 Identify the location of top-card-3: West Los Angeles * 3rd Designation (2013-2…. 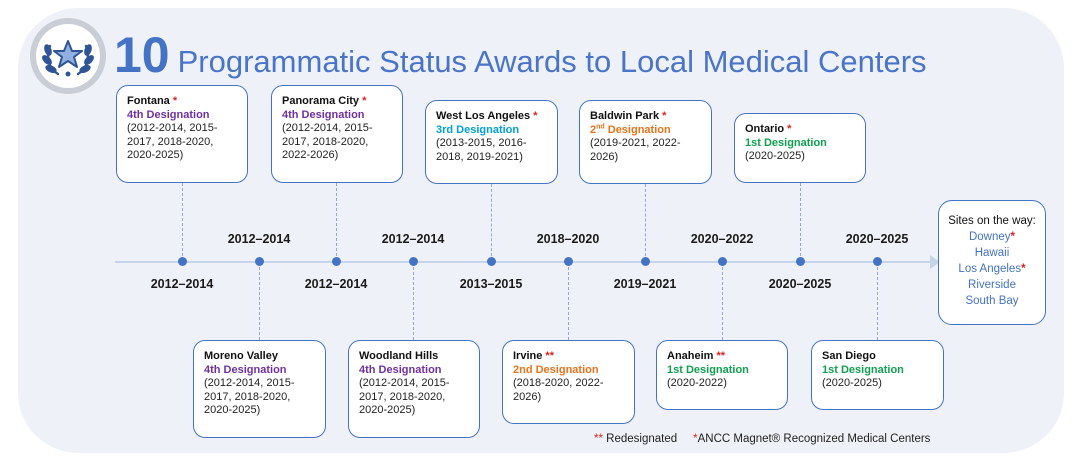
(491, 142).